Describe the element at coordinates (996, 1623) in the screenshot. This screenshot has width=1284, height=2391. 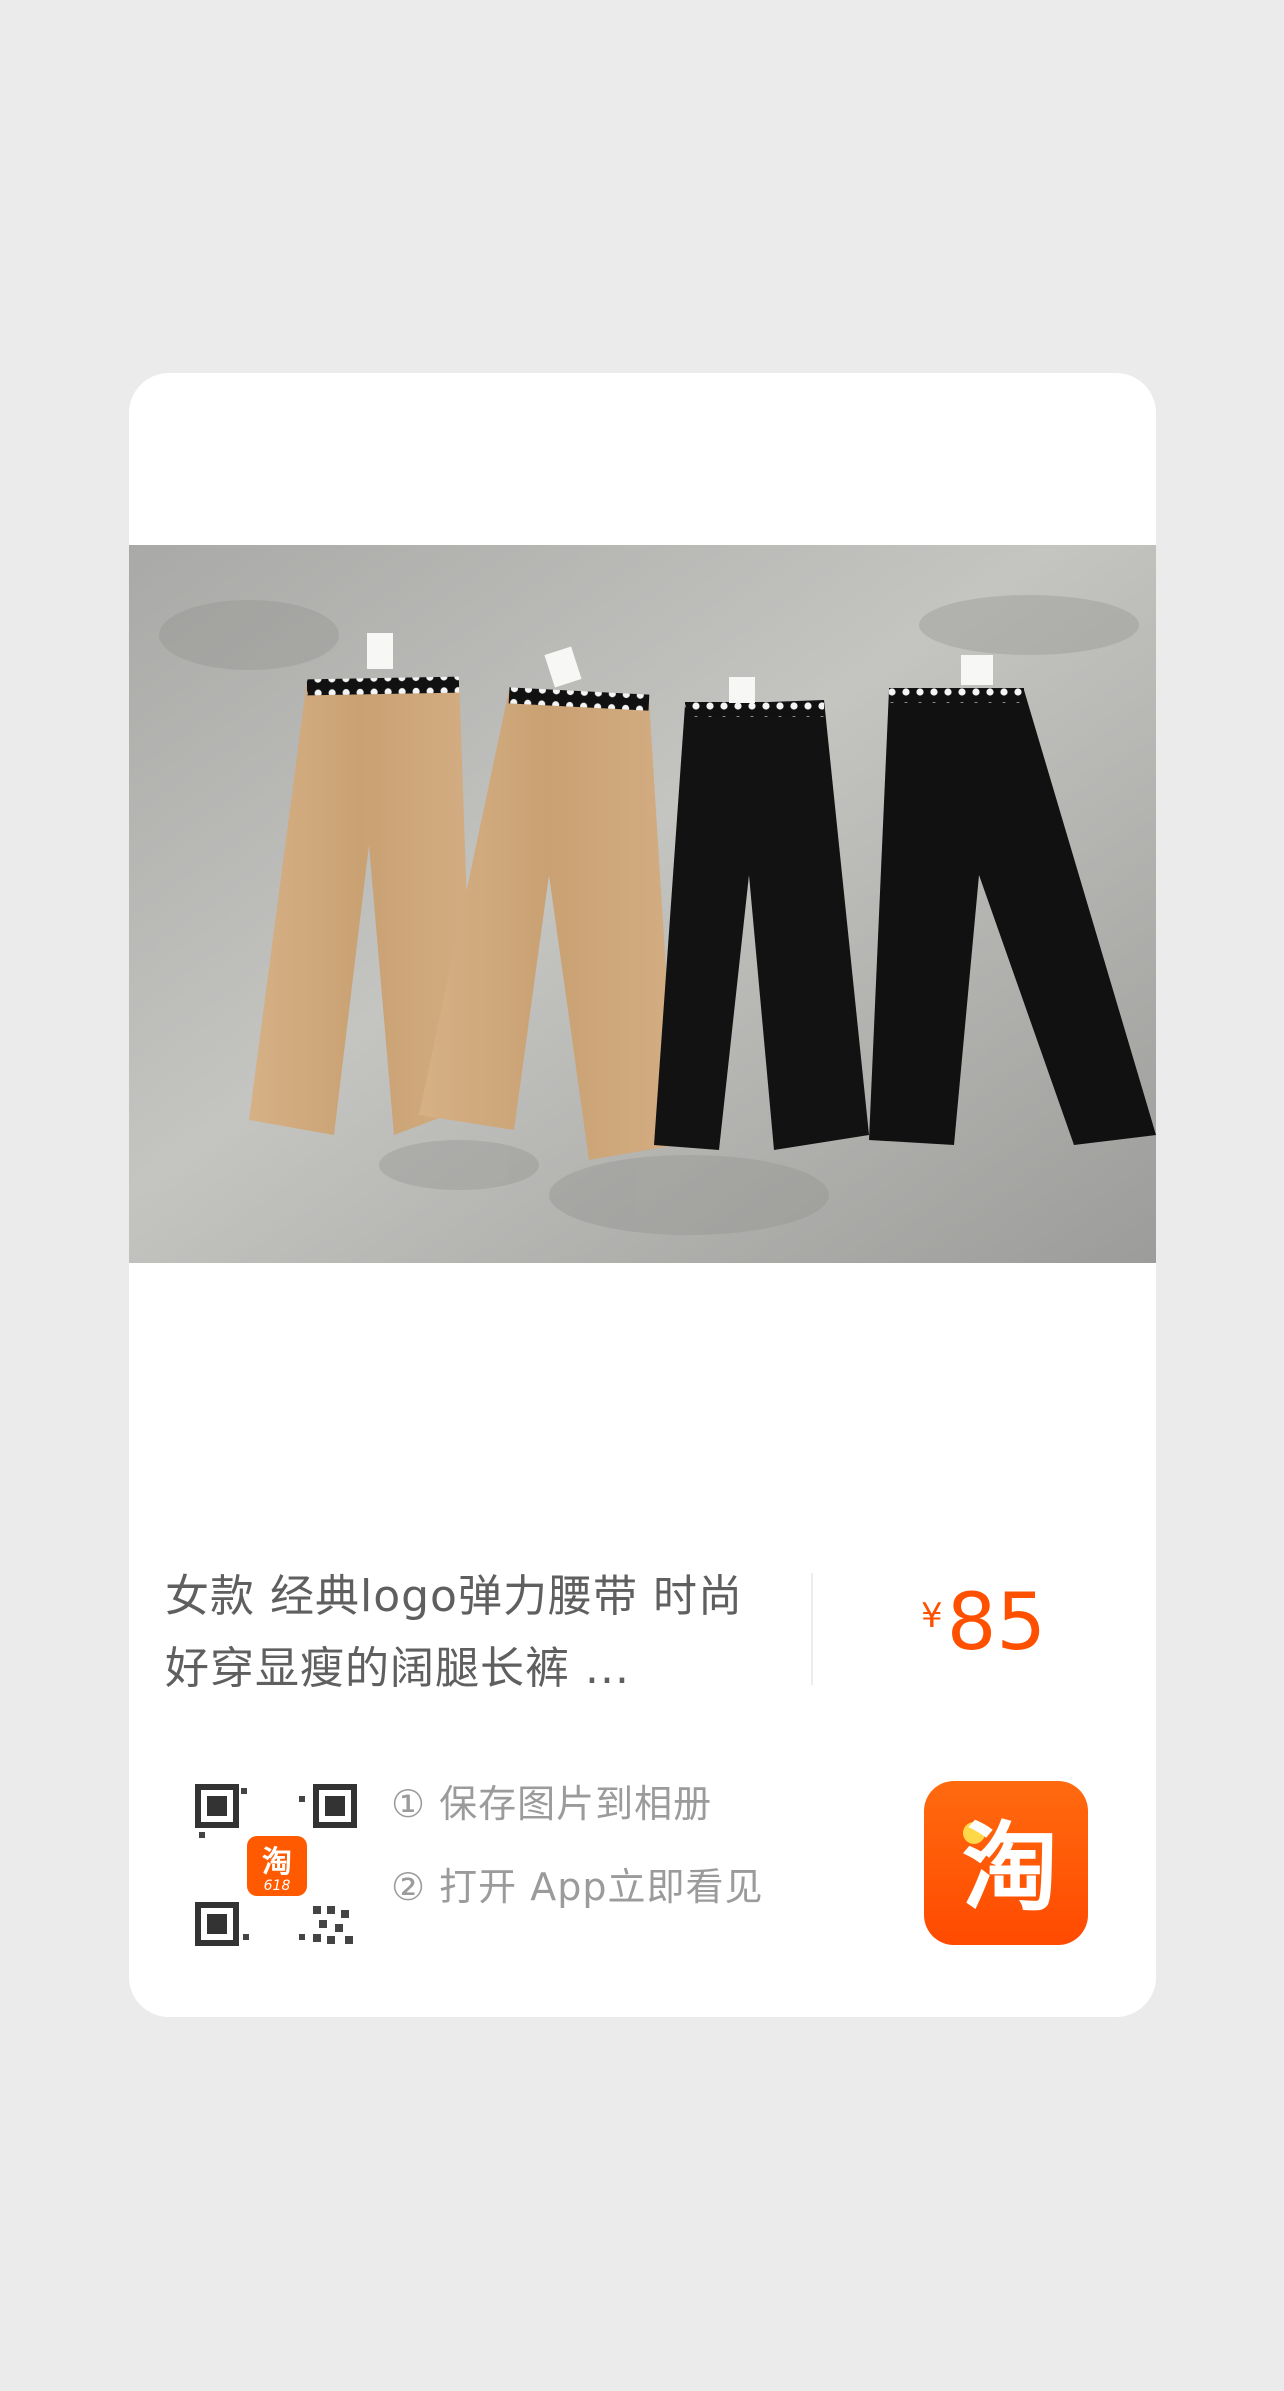
I see `price-value: 85` at that location.